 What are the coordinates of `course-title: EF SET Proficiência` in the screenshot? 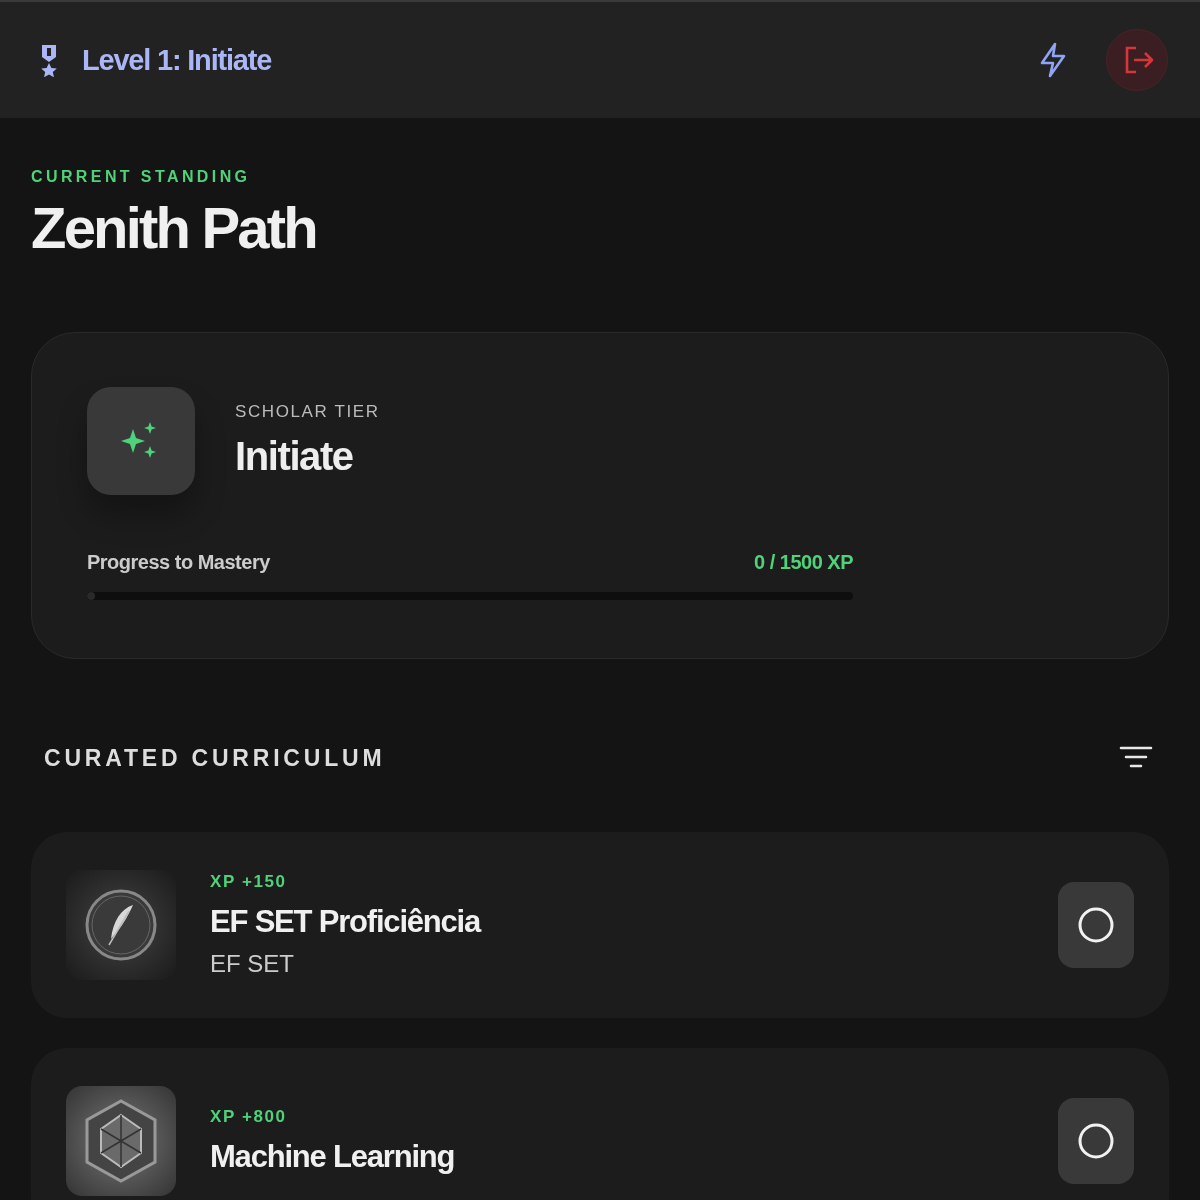 It's located at (346, 921).